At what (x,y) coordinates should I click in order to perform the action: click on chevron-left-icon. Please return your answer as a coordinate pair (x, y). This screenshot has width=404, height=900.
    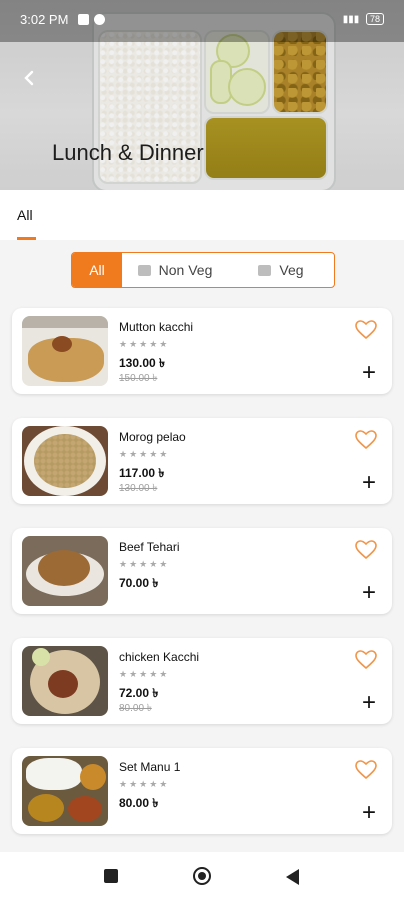
    Looking at the image, I should click on (29, 78).